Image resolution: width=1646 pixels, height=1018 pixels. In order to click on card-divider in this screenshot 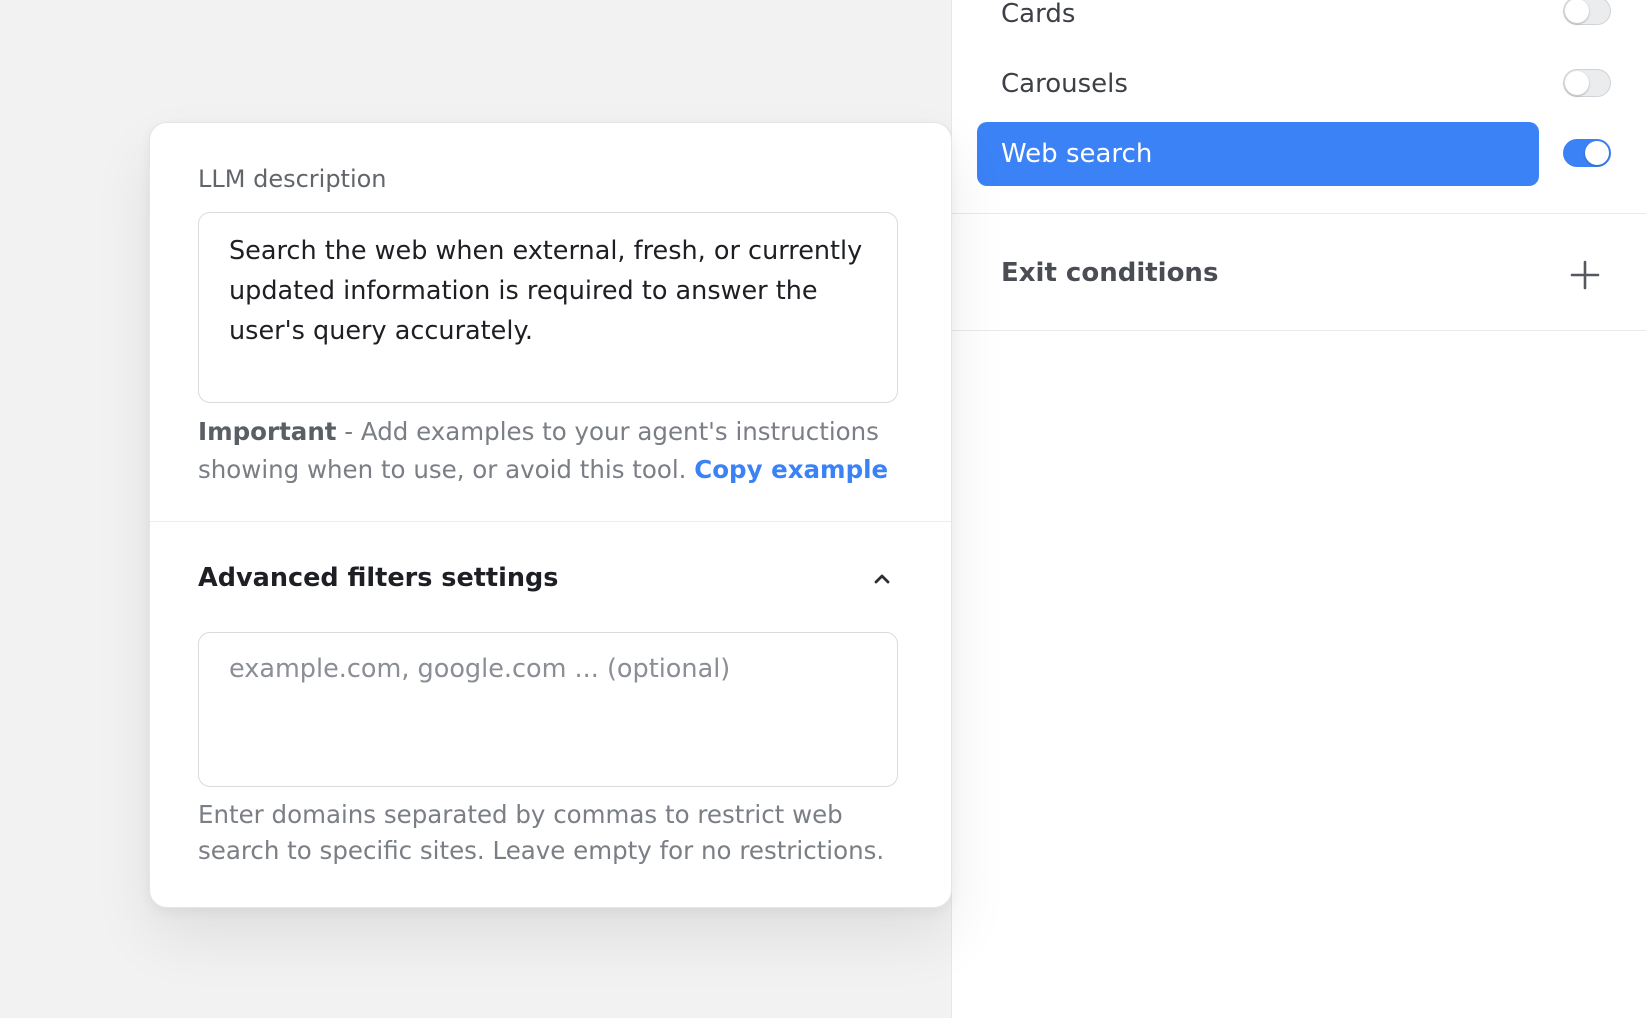, I will do `click(550, 521)`.